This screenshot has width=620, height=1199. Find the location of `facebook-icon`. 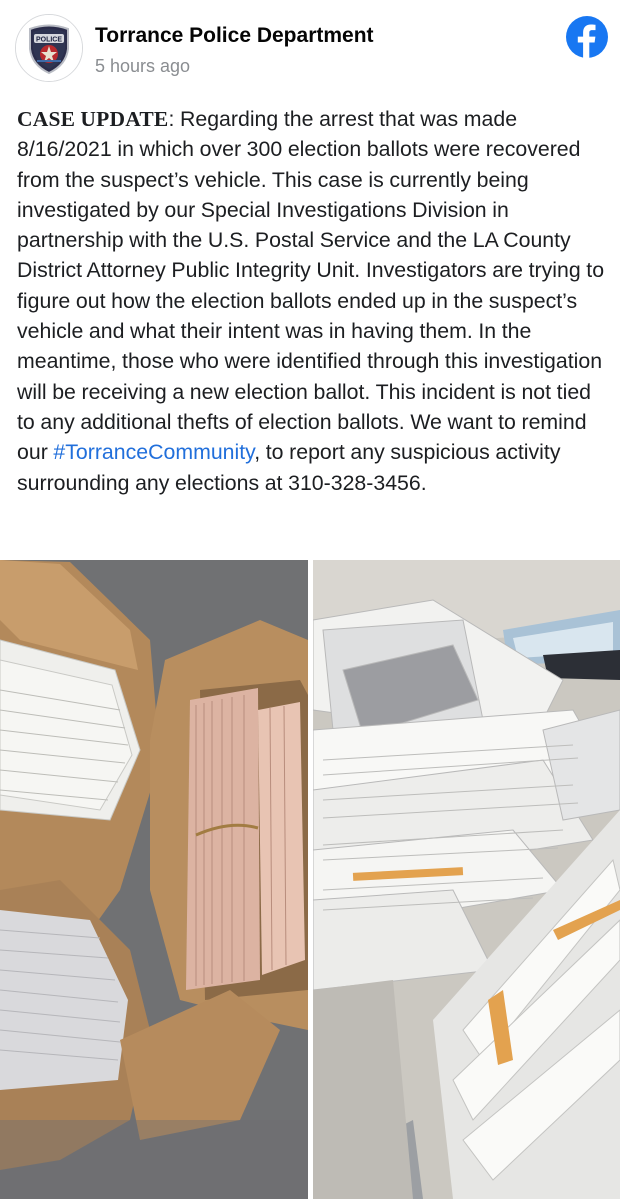

facebook-icon is located at coordinates (587, 37).